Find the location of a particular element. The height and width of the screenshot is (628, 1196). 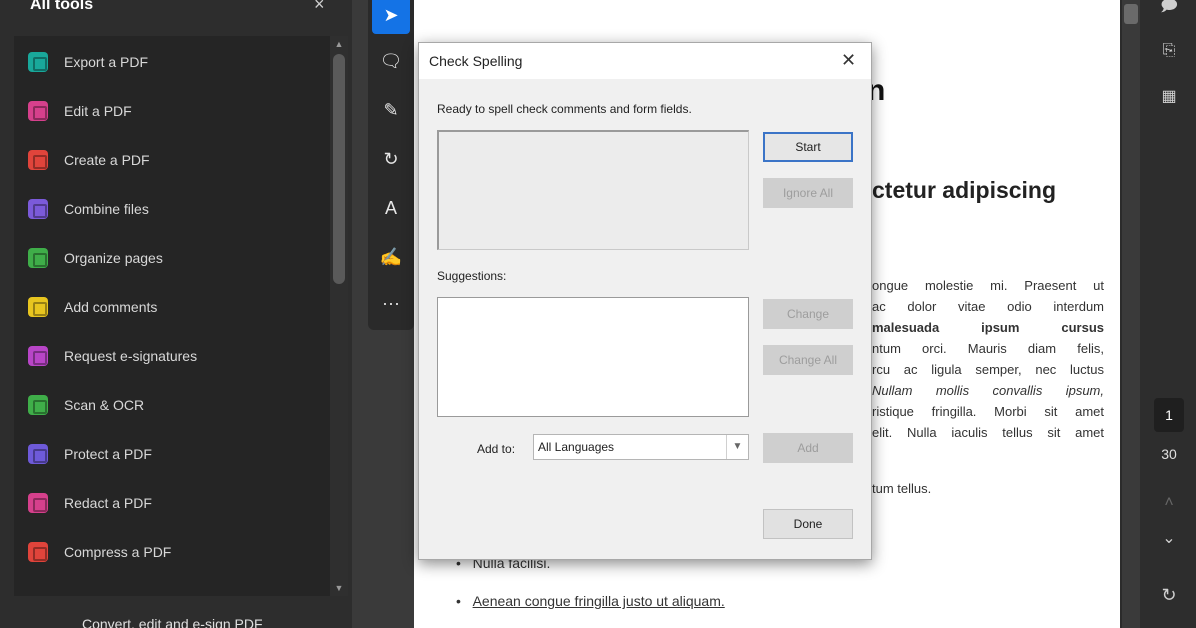

doc-text-line: ac dolor vitae odio interdum is located at coordinates (988, 306).